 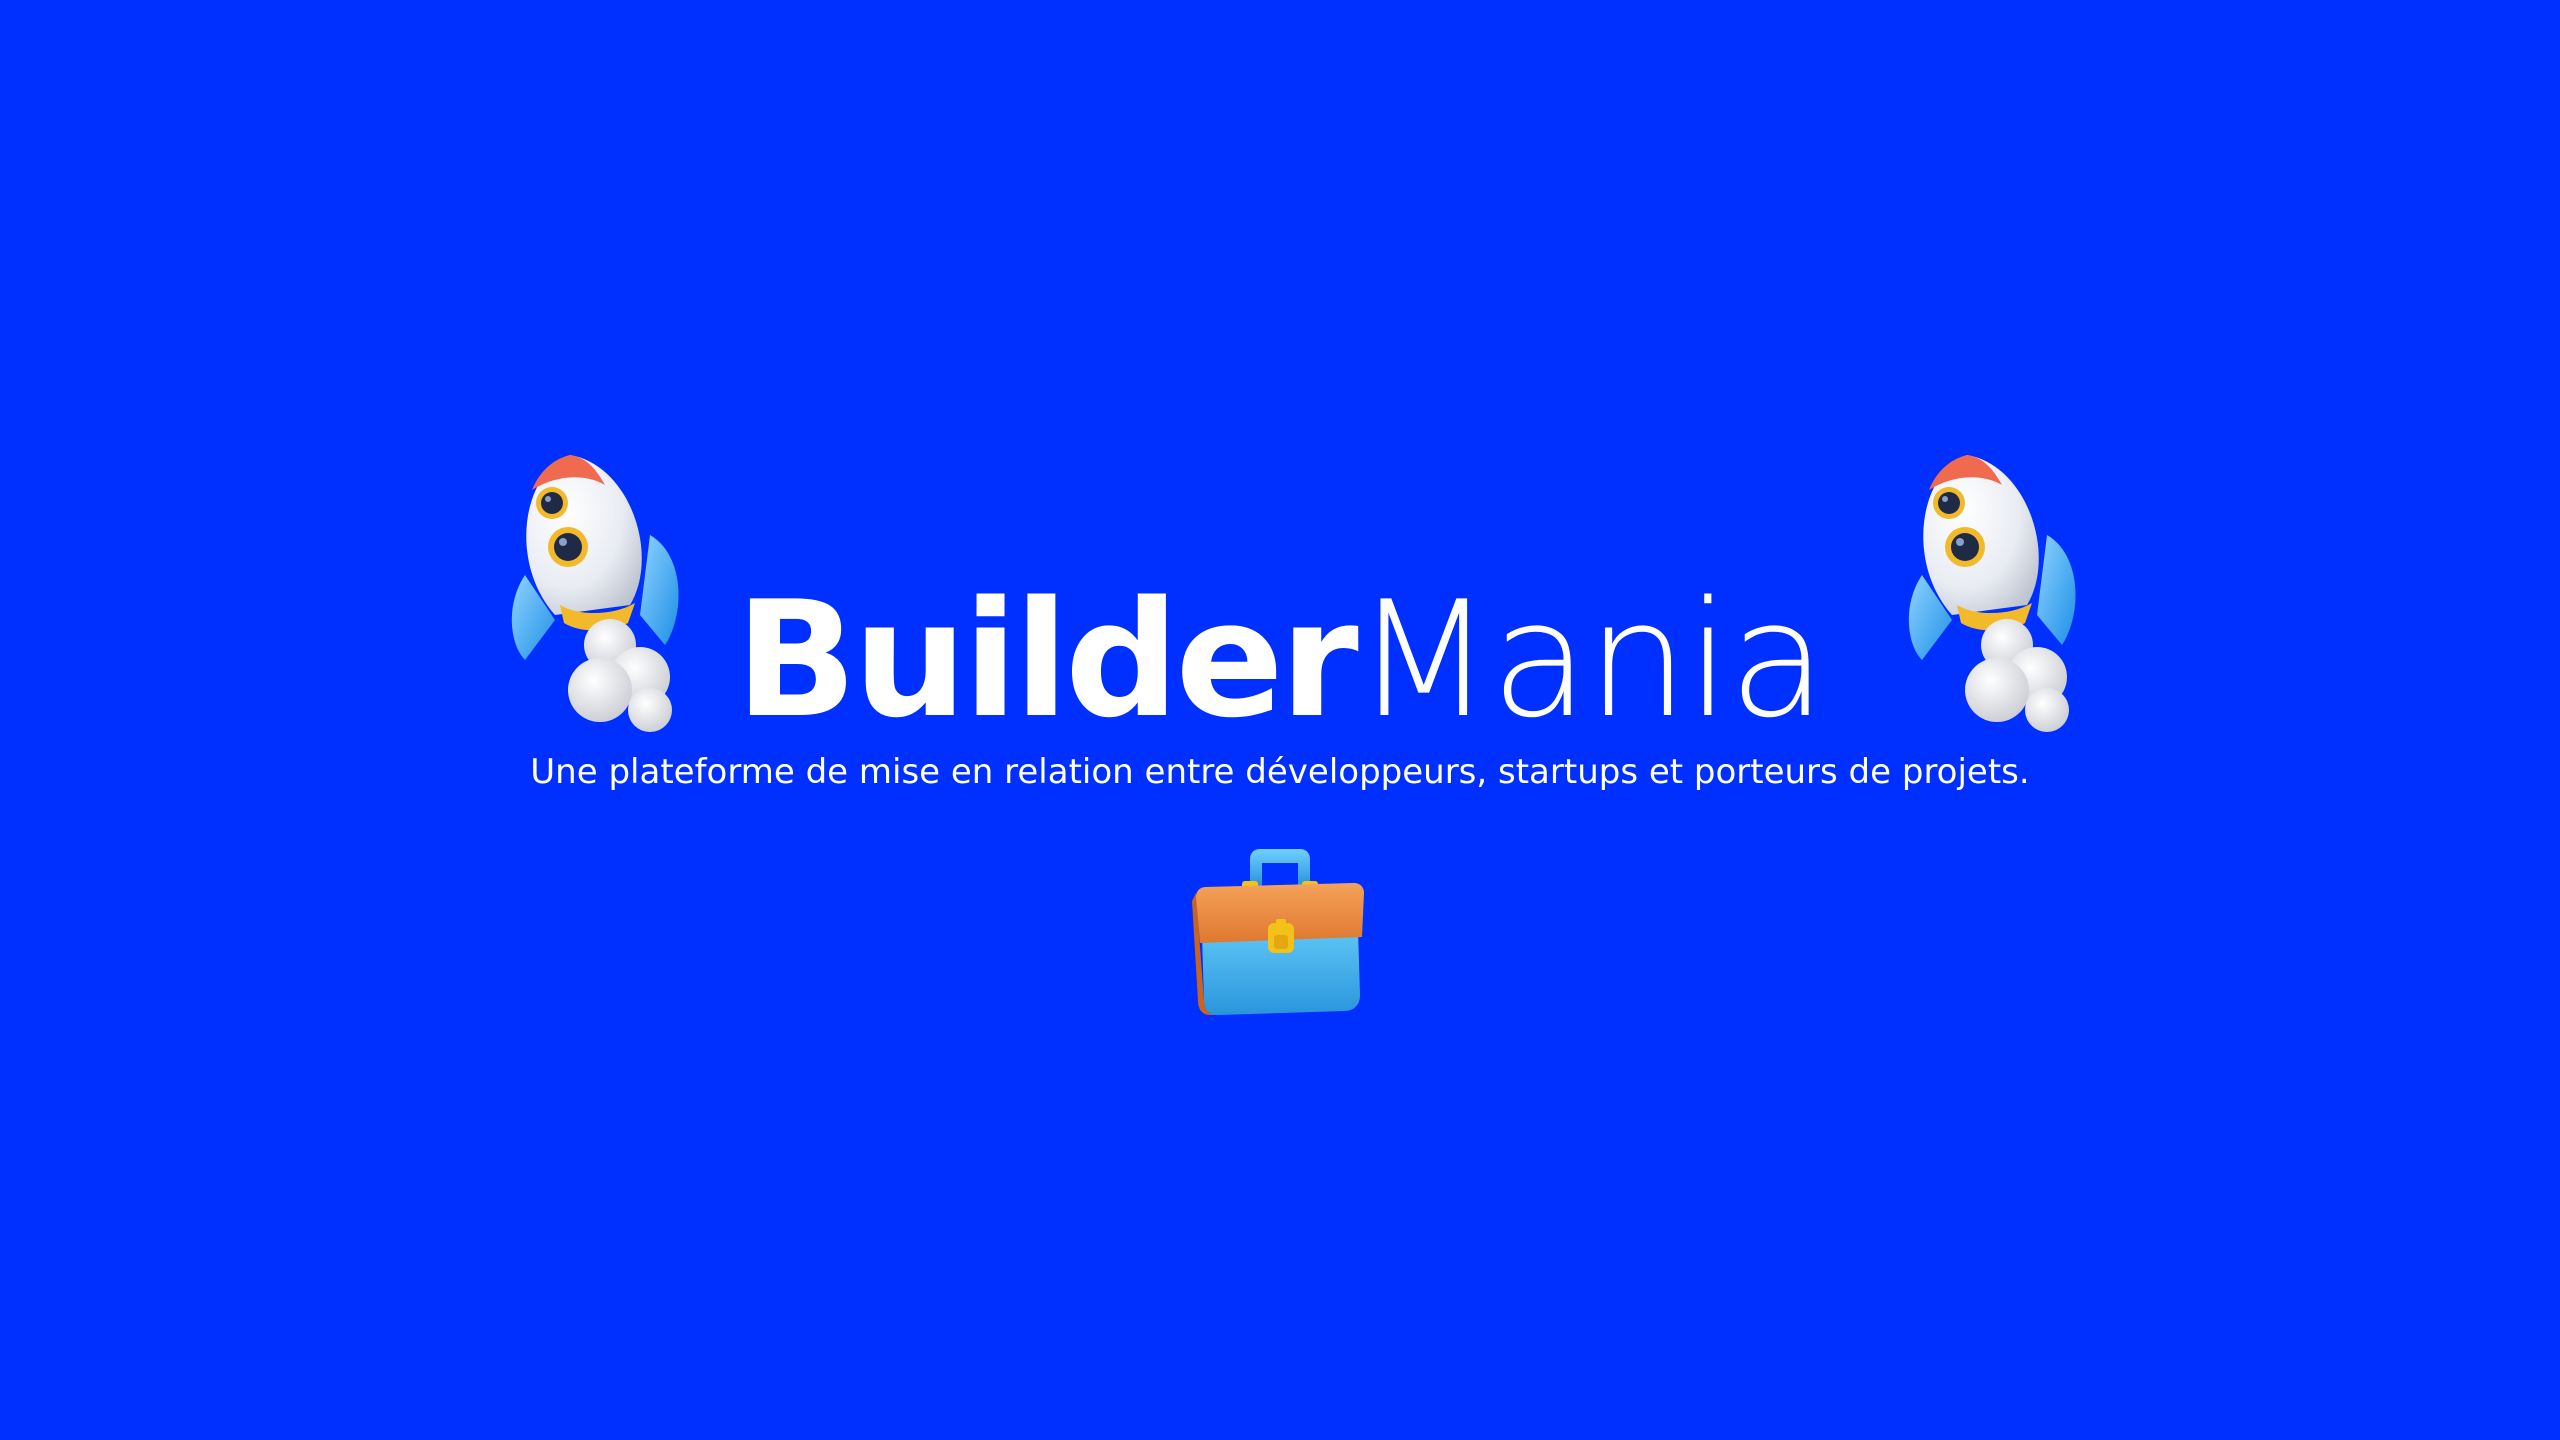 I want to click on brand-title: BuilderMania, so click(x=1280, y=660).